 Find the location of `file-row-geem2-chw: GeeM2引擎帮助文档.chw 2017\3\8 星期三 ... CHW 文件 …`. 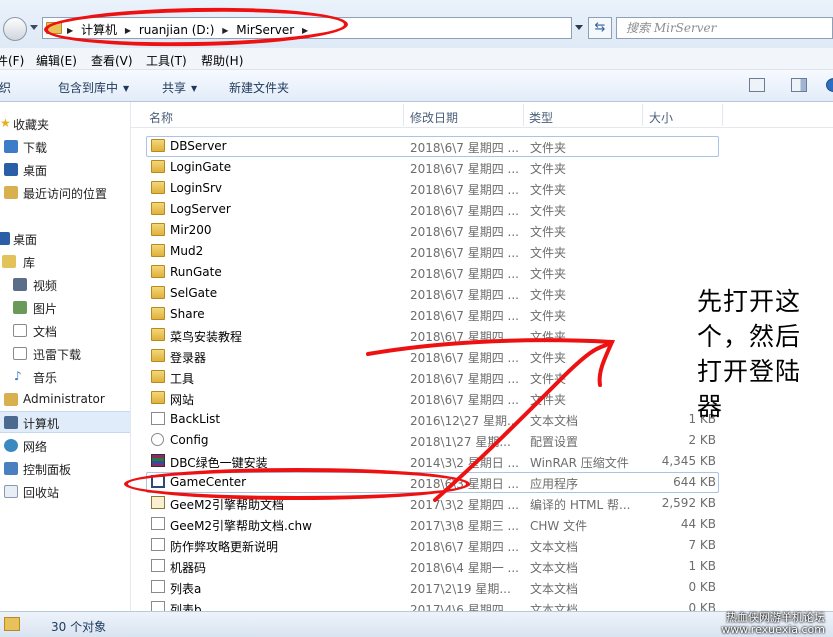

file-row-geem2-chw: GeeM2引擎帮助文档.chw 2017\3\8 星期三 ... CHW 文件 … is located at coordinates (482, 524).